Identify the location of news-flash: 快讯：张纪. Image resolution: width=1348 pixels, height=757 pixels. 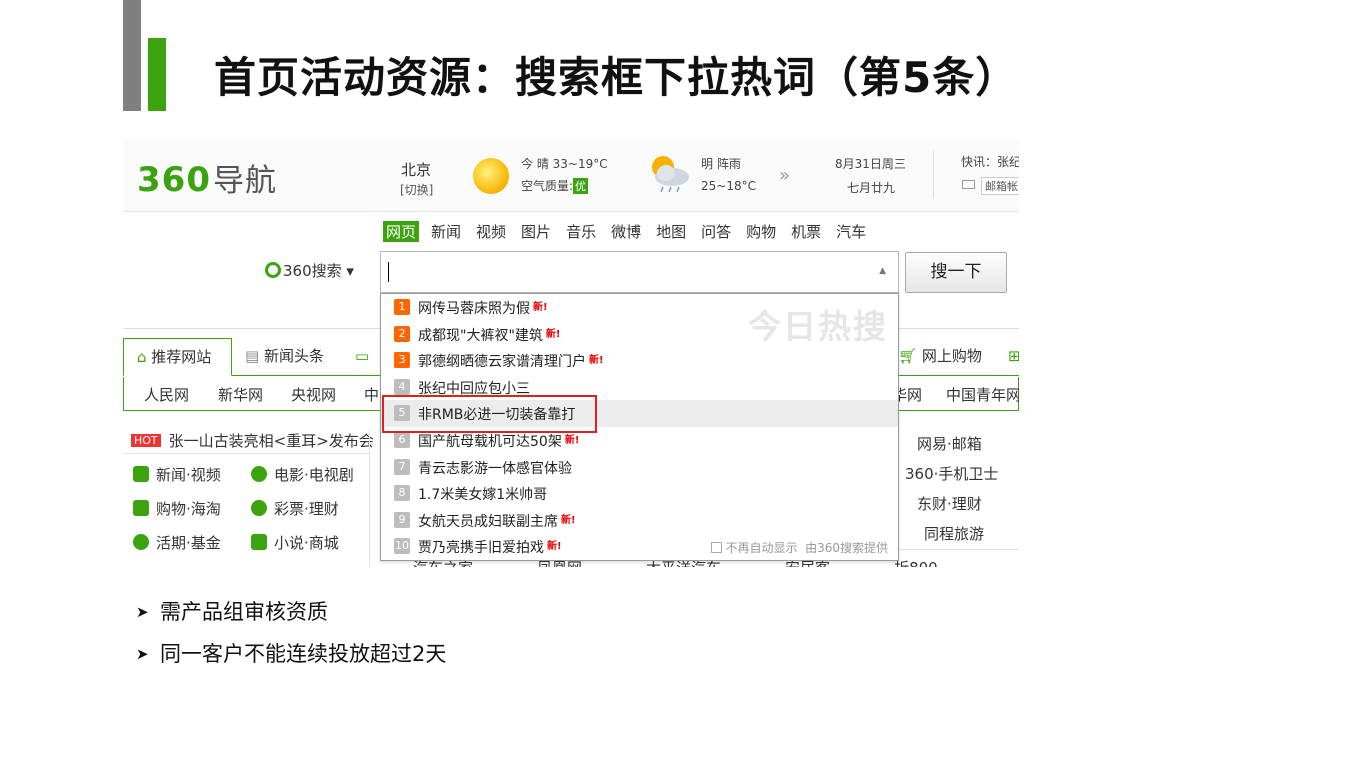
(990, 161).